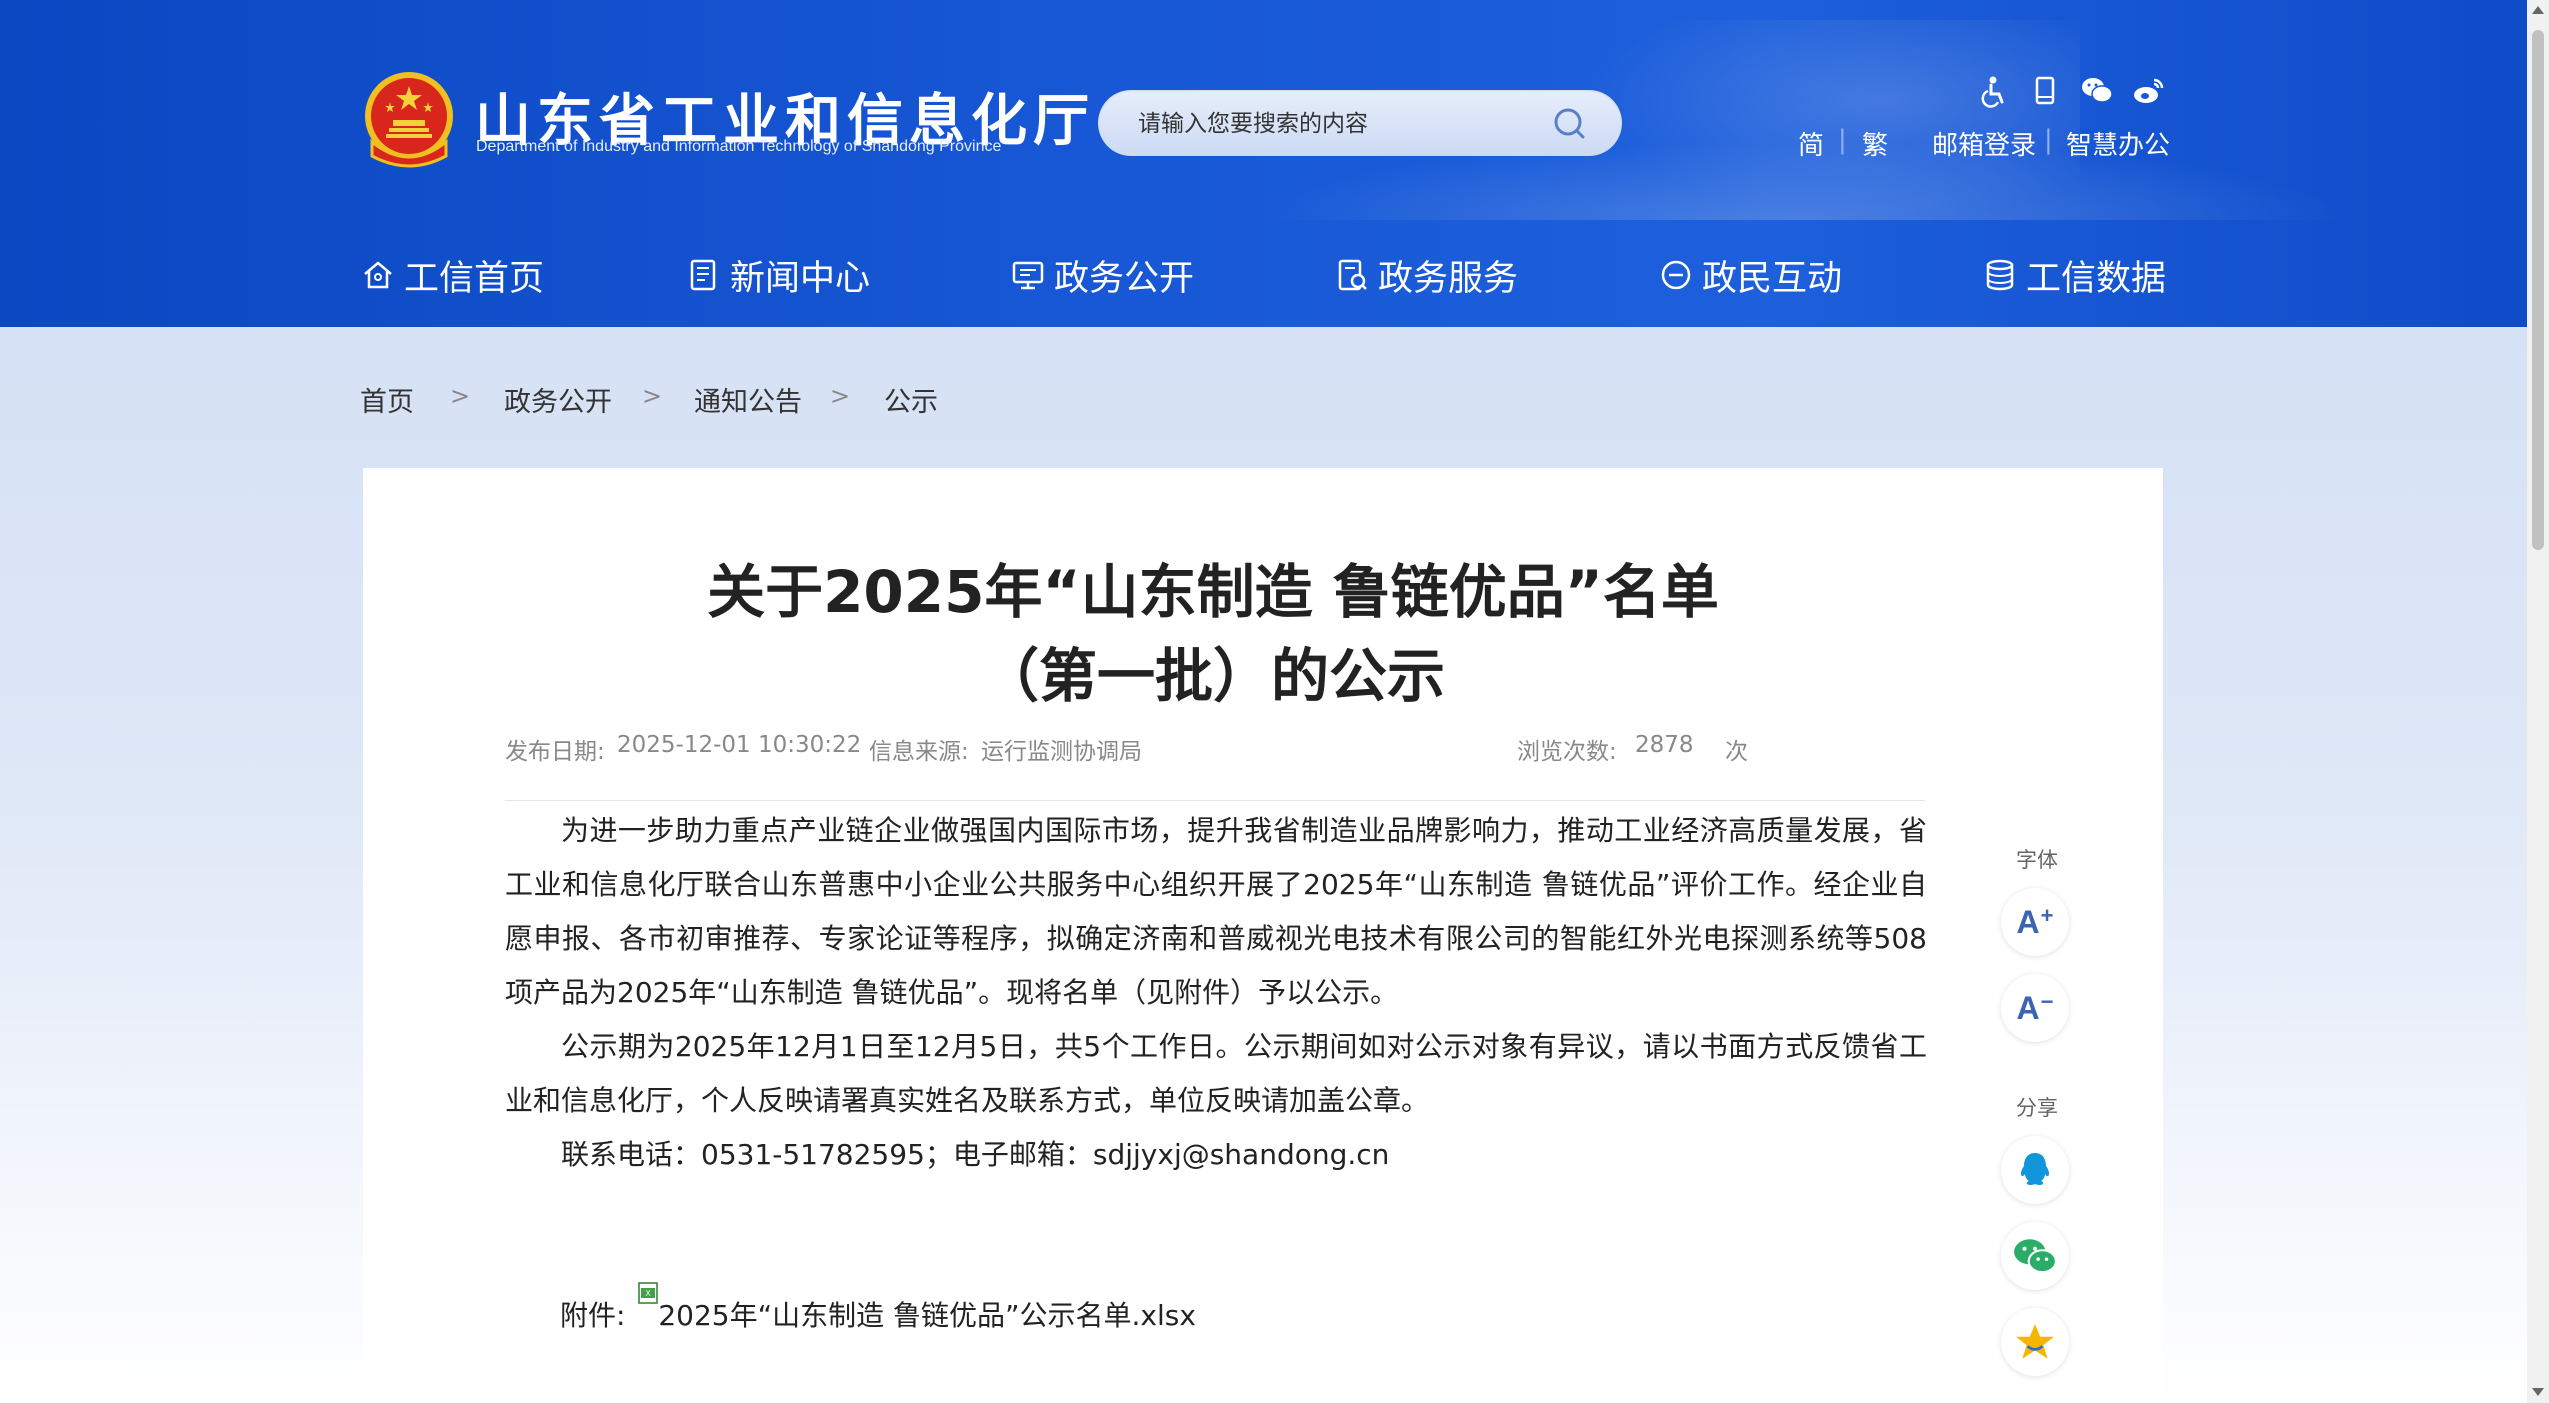 The height and width of the screenshot is (1403, 2549). I want to click on simplified-chinese-link: 简, so click(1811, 143).